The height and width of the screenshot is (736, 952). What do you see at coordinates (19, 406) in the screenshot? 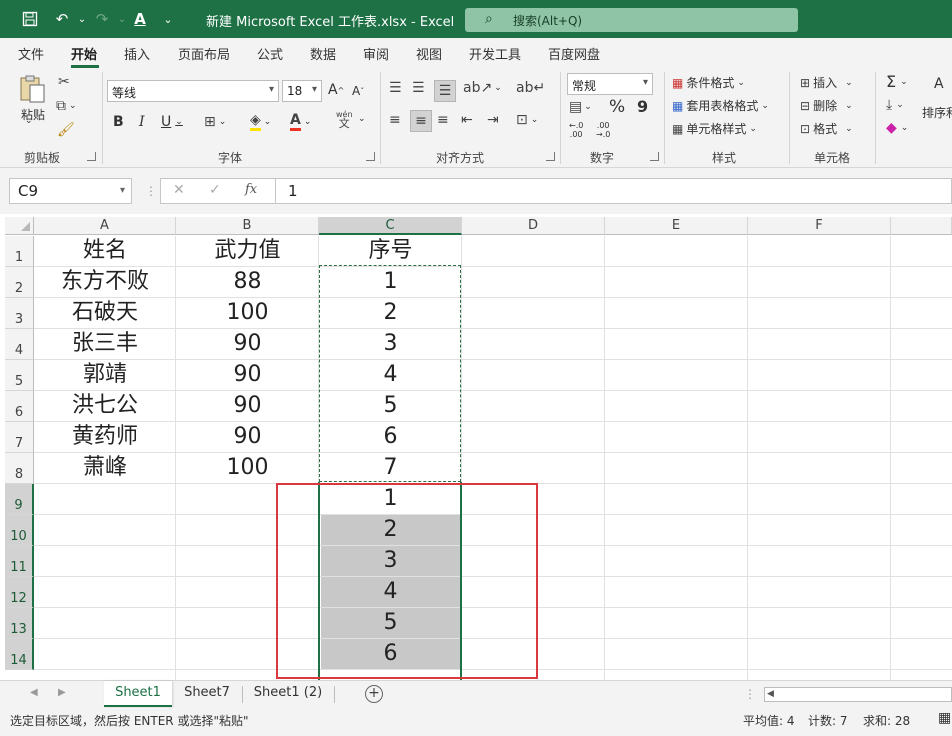
I see `row-header-6: 6` at bounding box center [19, 406].